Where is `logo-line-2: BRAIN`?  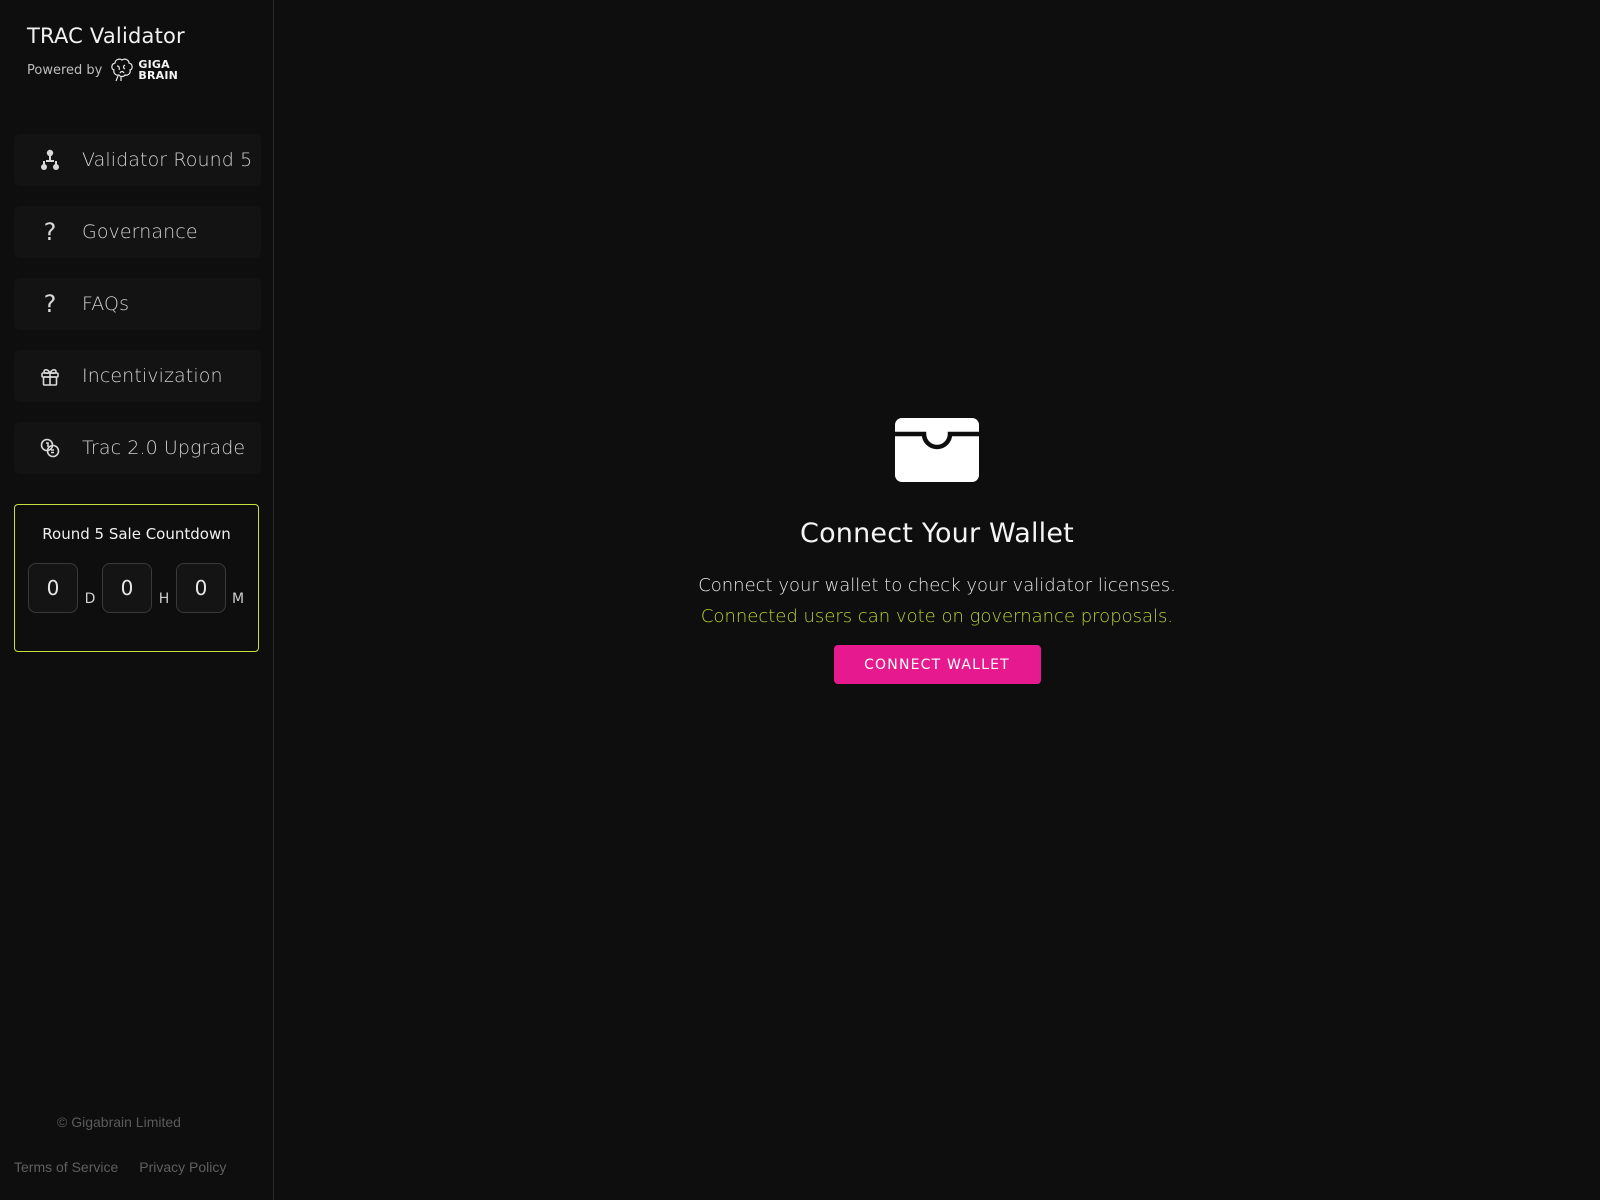
logo-line-2: BRAIN is located at coordinates (158, 75).